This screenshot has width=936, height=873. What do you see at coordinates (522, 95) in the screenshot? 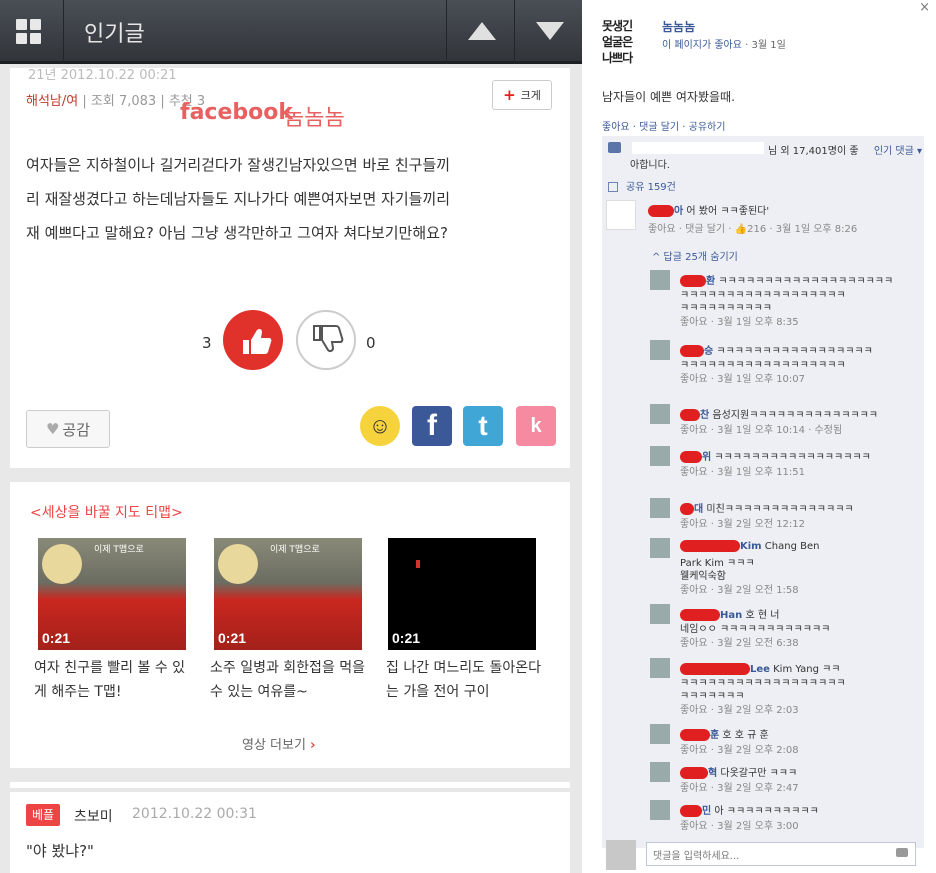
I see `enlarge-text-button: + 크게` at bounding box center [522, 95].